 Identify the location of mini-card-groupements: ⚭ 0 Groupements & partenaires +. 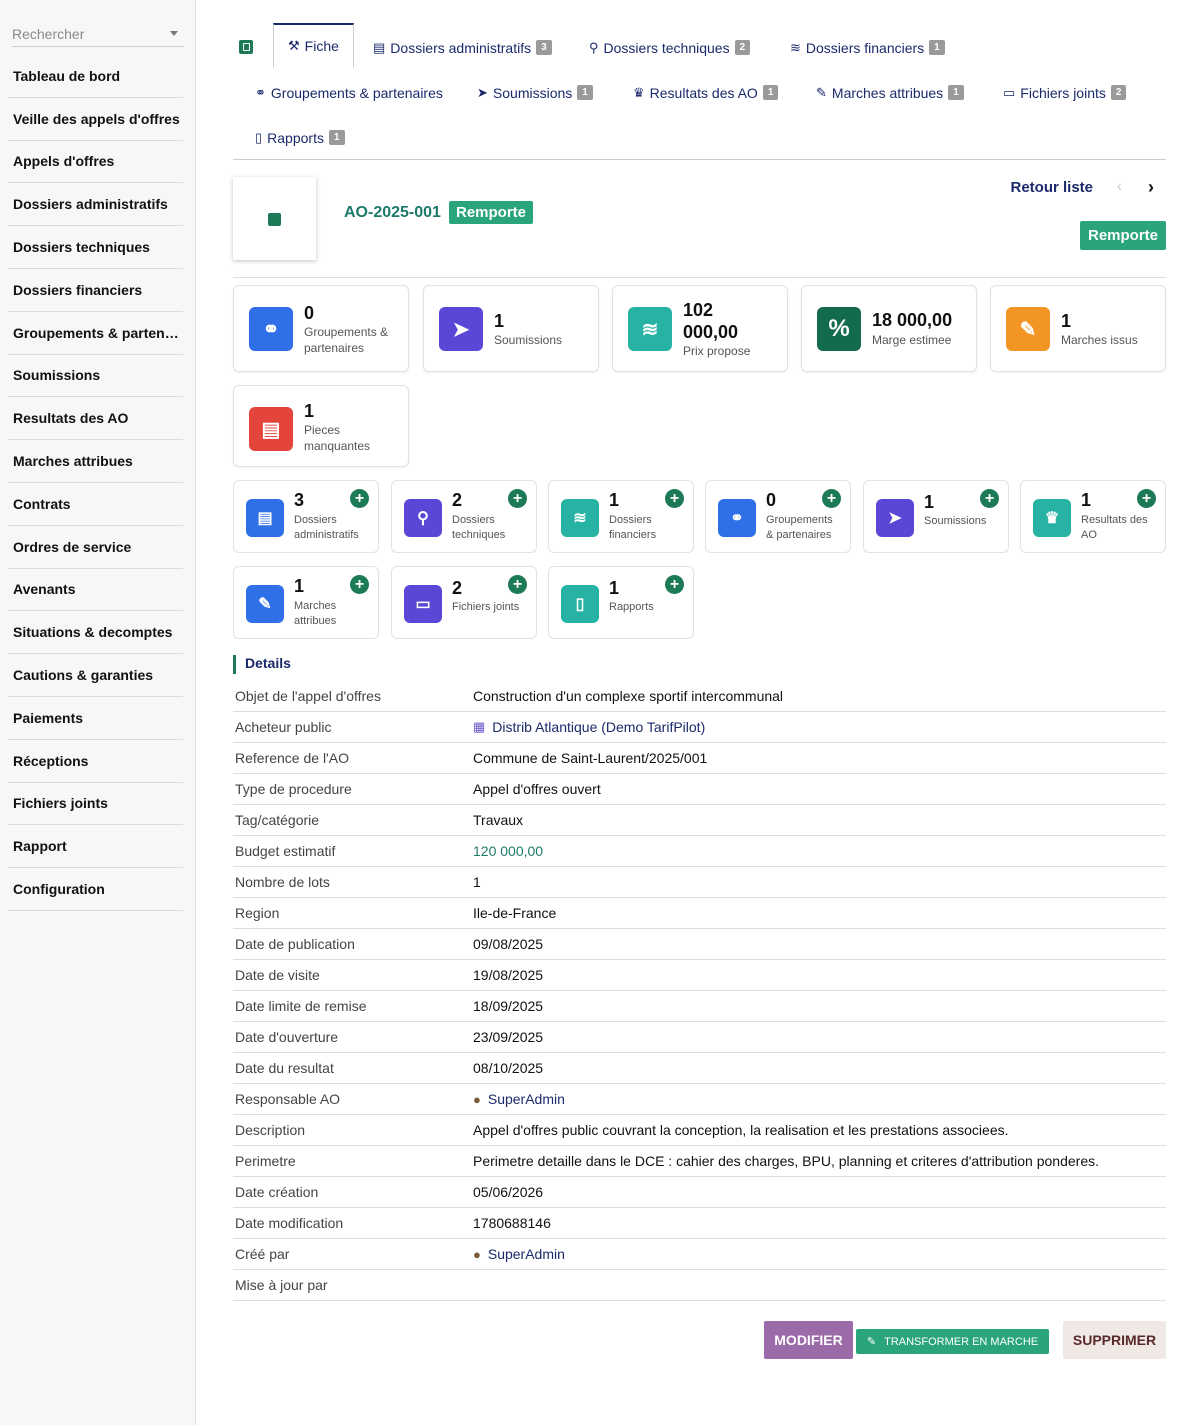
(778, 516).